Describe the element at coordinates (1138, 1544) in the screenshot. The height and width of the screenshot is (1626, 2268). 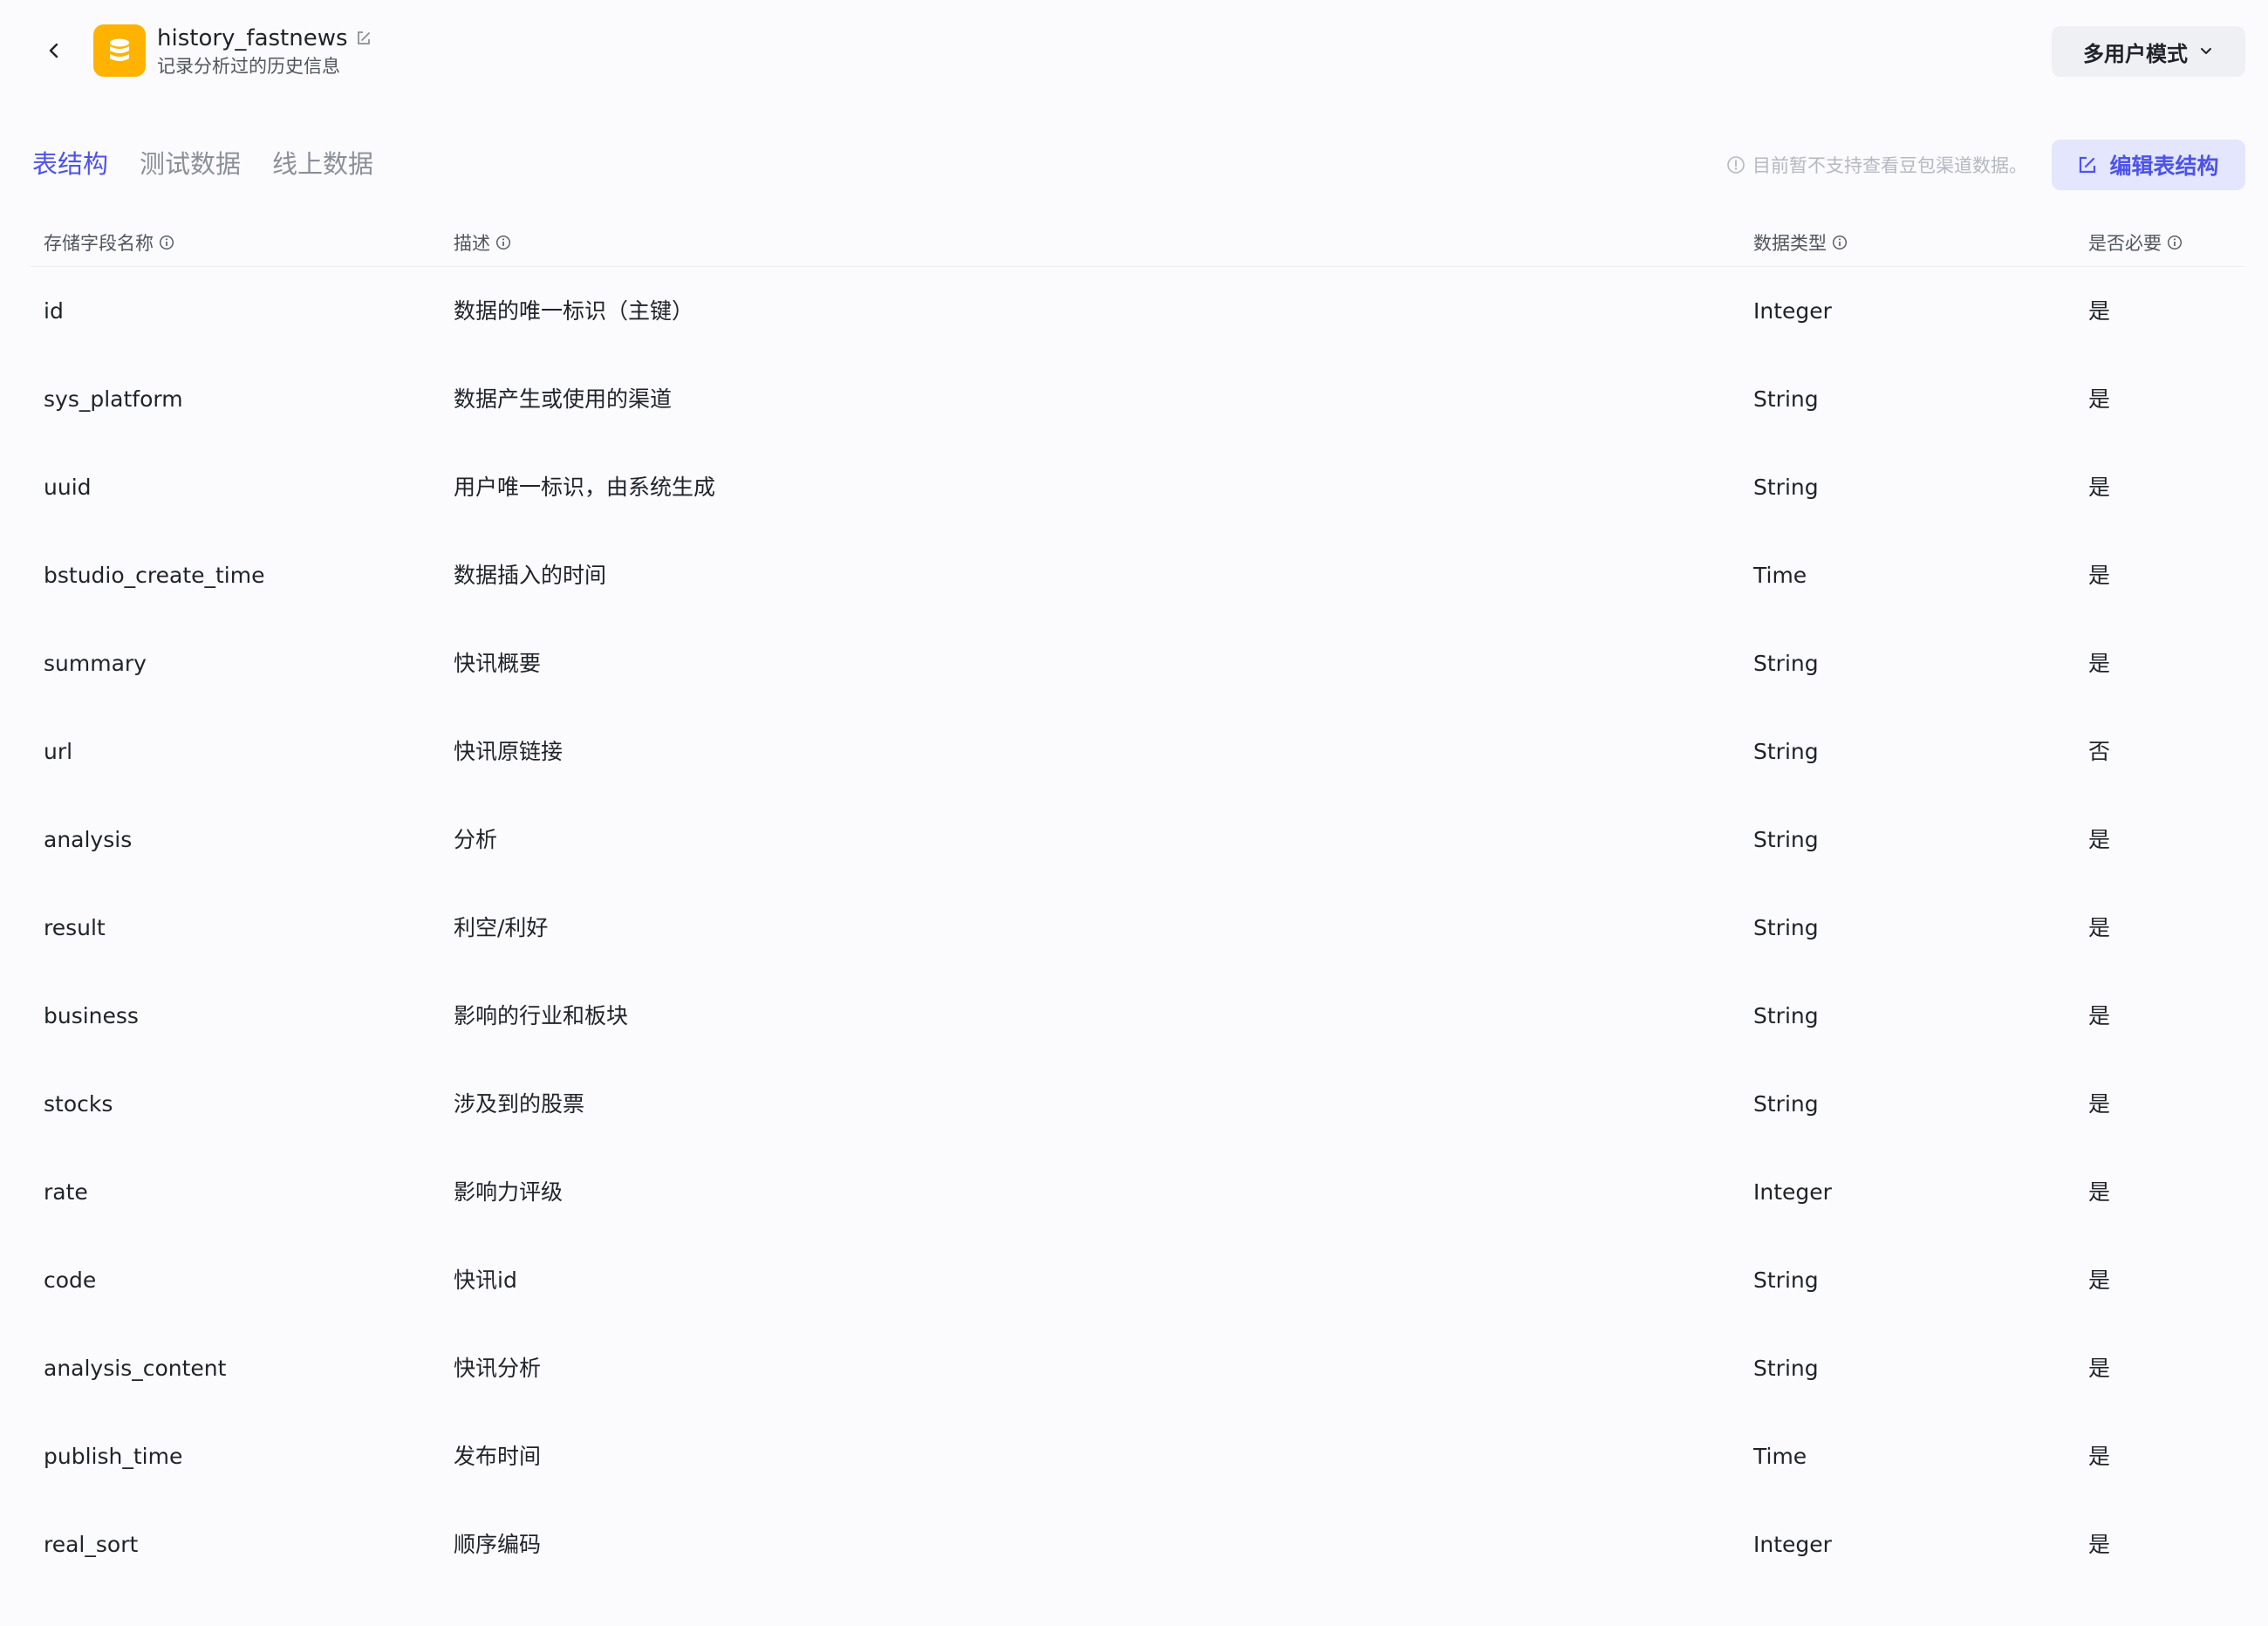
I see `table-row: real_sort 顺序编码 Integer 是` at that location.